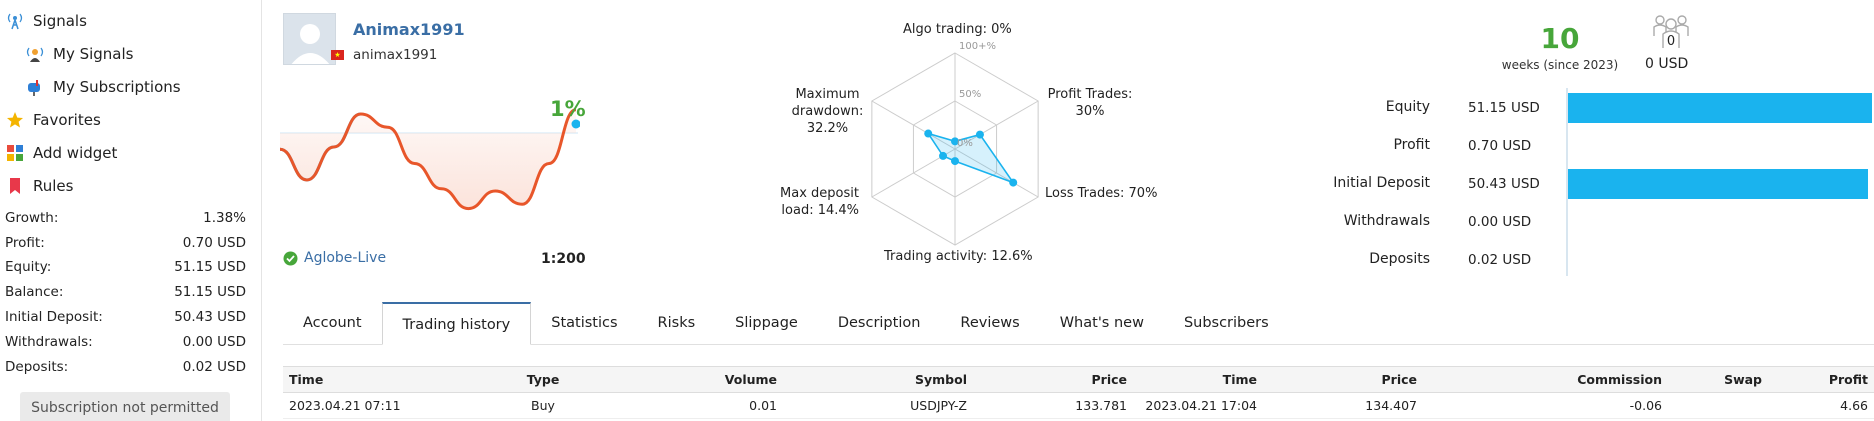 The width and height of the screenshot is (1874, 421). Describe the element at coordinates (1821, 379) in the screenshot. I see `col-profit: Profit` at that location.